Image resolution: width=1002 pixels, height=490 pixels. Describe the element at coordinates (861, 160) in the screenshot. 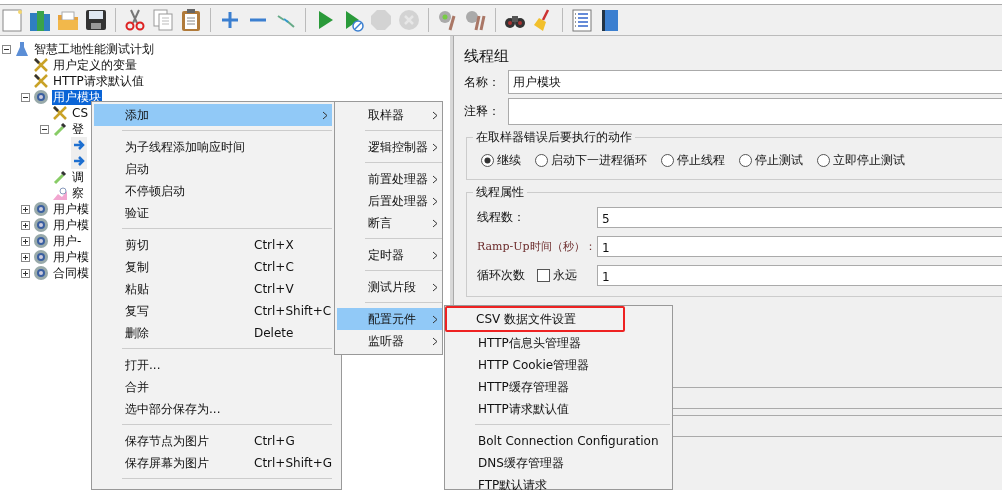

I see `radio-button: 立即停止测试` at that location.